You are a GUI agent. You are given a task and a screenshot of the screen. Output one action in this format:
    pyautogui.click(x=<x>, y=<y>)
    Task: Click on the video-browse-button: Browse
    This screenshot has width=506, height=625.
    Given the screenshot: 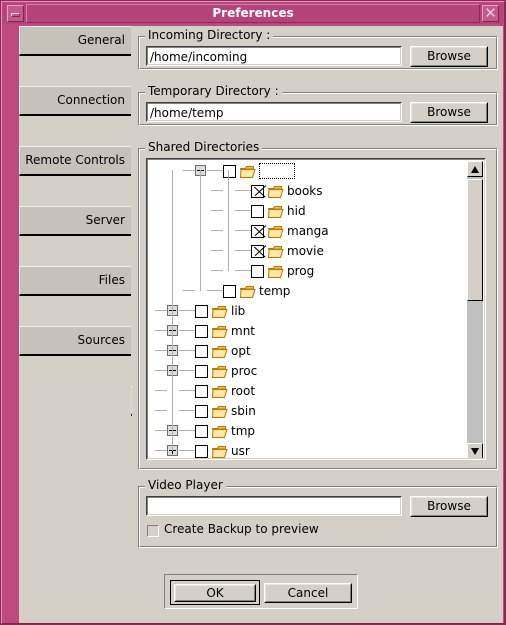 What is the action you would take?
    pyautogui.click(x=449, y=506)
    